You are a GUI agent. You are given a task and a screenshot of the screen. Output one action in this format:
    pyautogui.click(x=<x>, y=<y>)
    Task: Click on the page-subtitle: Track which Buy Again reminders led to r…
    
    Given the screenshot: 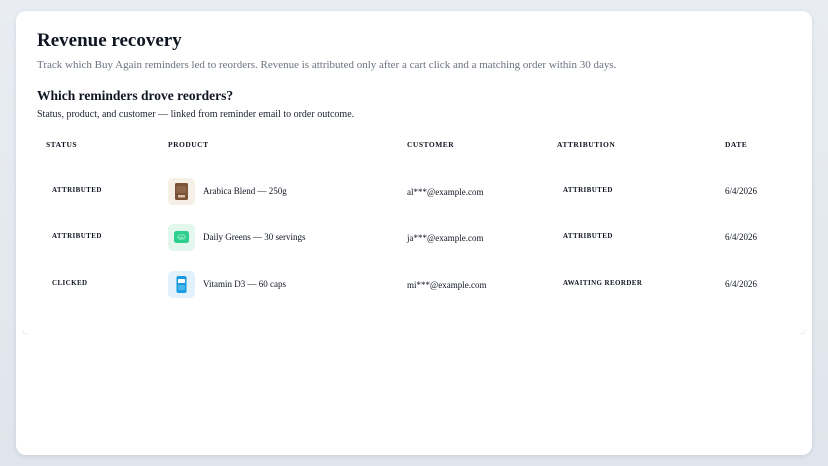 What is the action you would take?
    pyautogui.click(x=327, y=65)
    